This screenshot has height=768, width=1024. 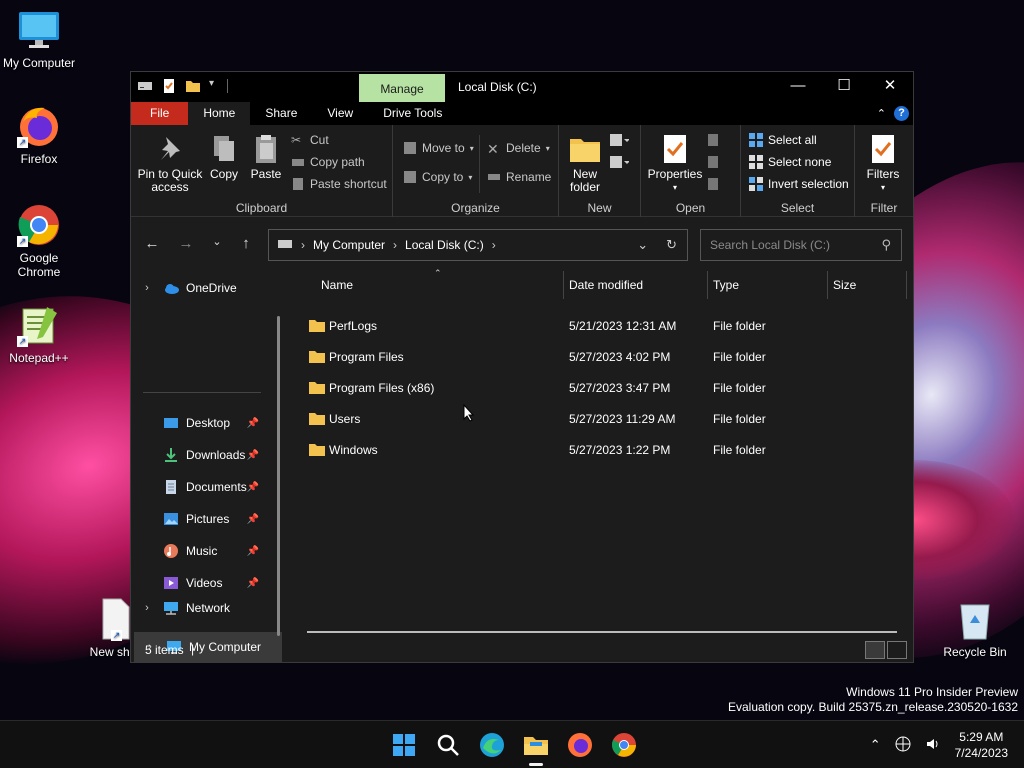 What do you see at coordinates (278, 476) in the screenshot?
I see `nav-scrollbar` at bounding box center [278, 476].